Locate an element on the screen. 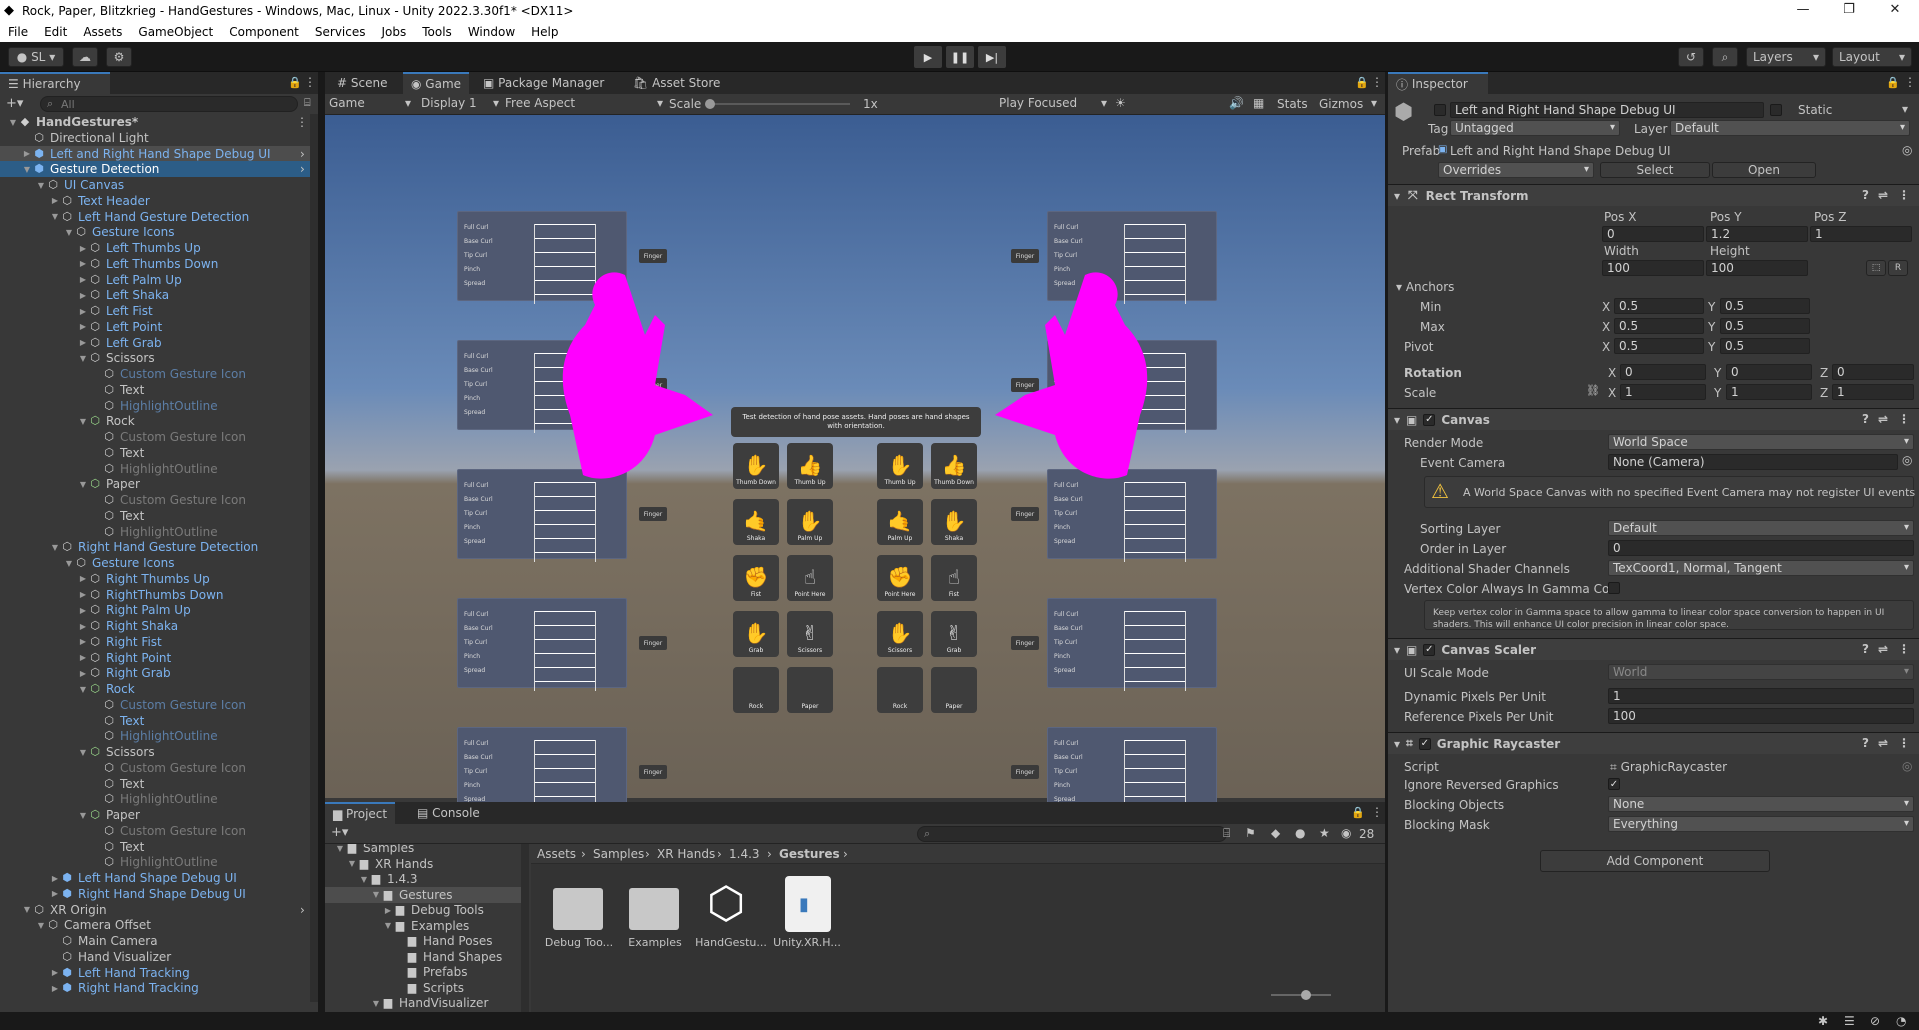 This screenshot has height=1030, width=1919. shader-channels-dropdown: TexCoord1, Normal, Tangent is located at coordinates (1761, 568).